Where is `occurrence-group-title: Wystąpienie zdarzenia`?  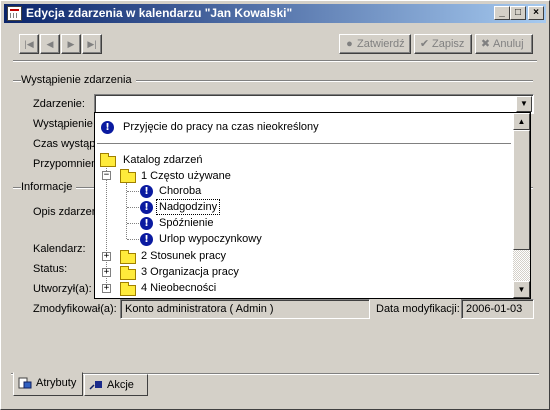
occurrence-group-title: Wystąpienie zdarzenia is located at coordinates (78, 80).